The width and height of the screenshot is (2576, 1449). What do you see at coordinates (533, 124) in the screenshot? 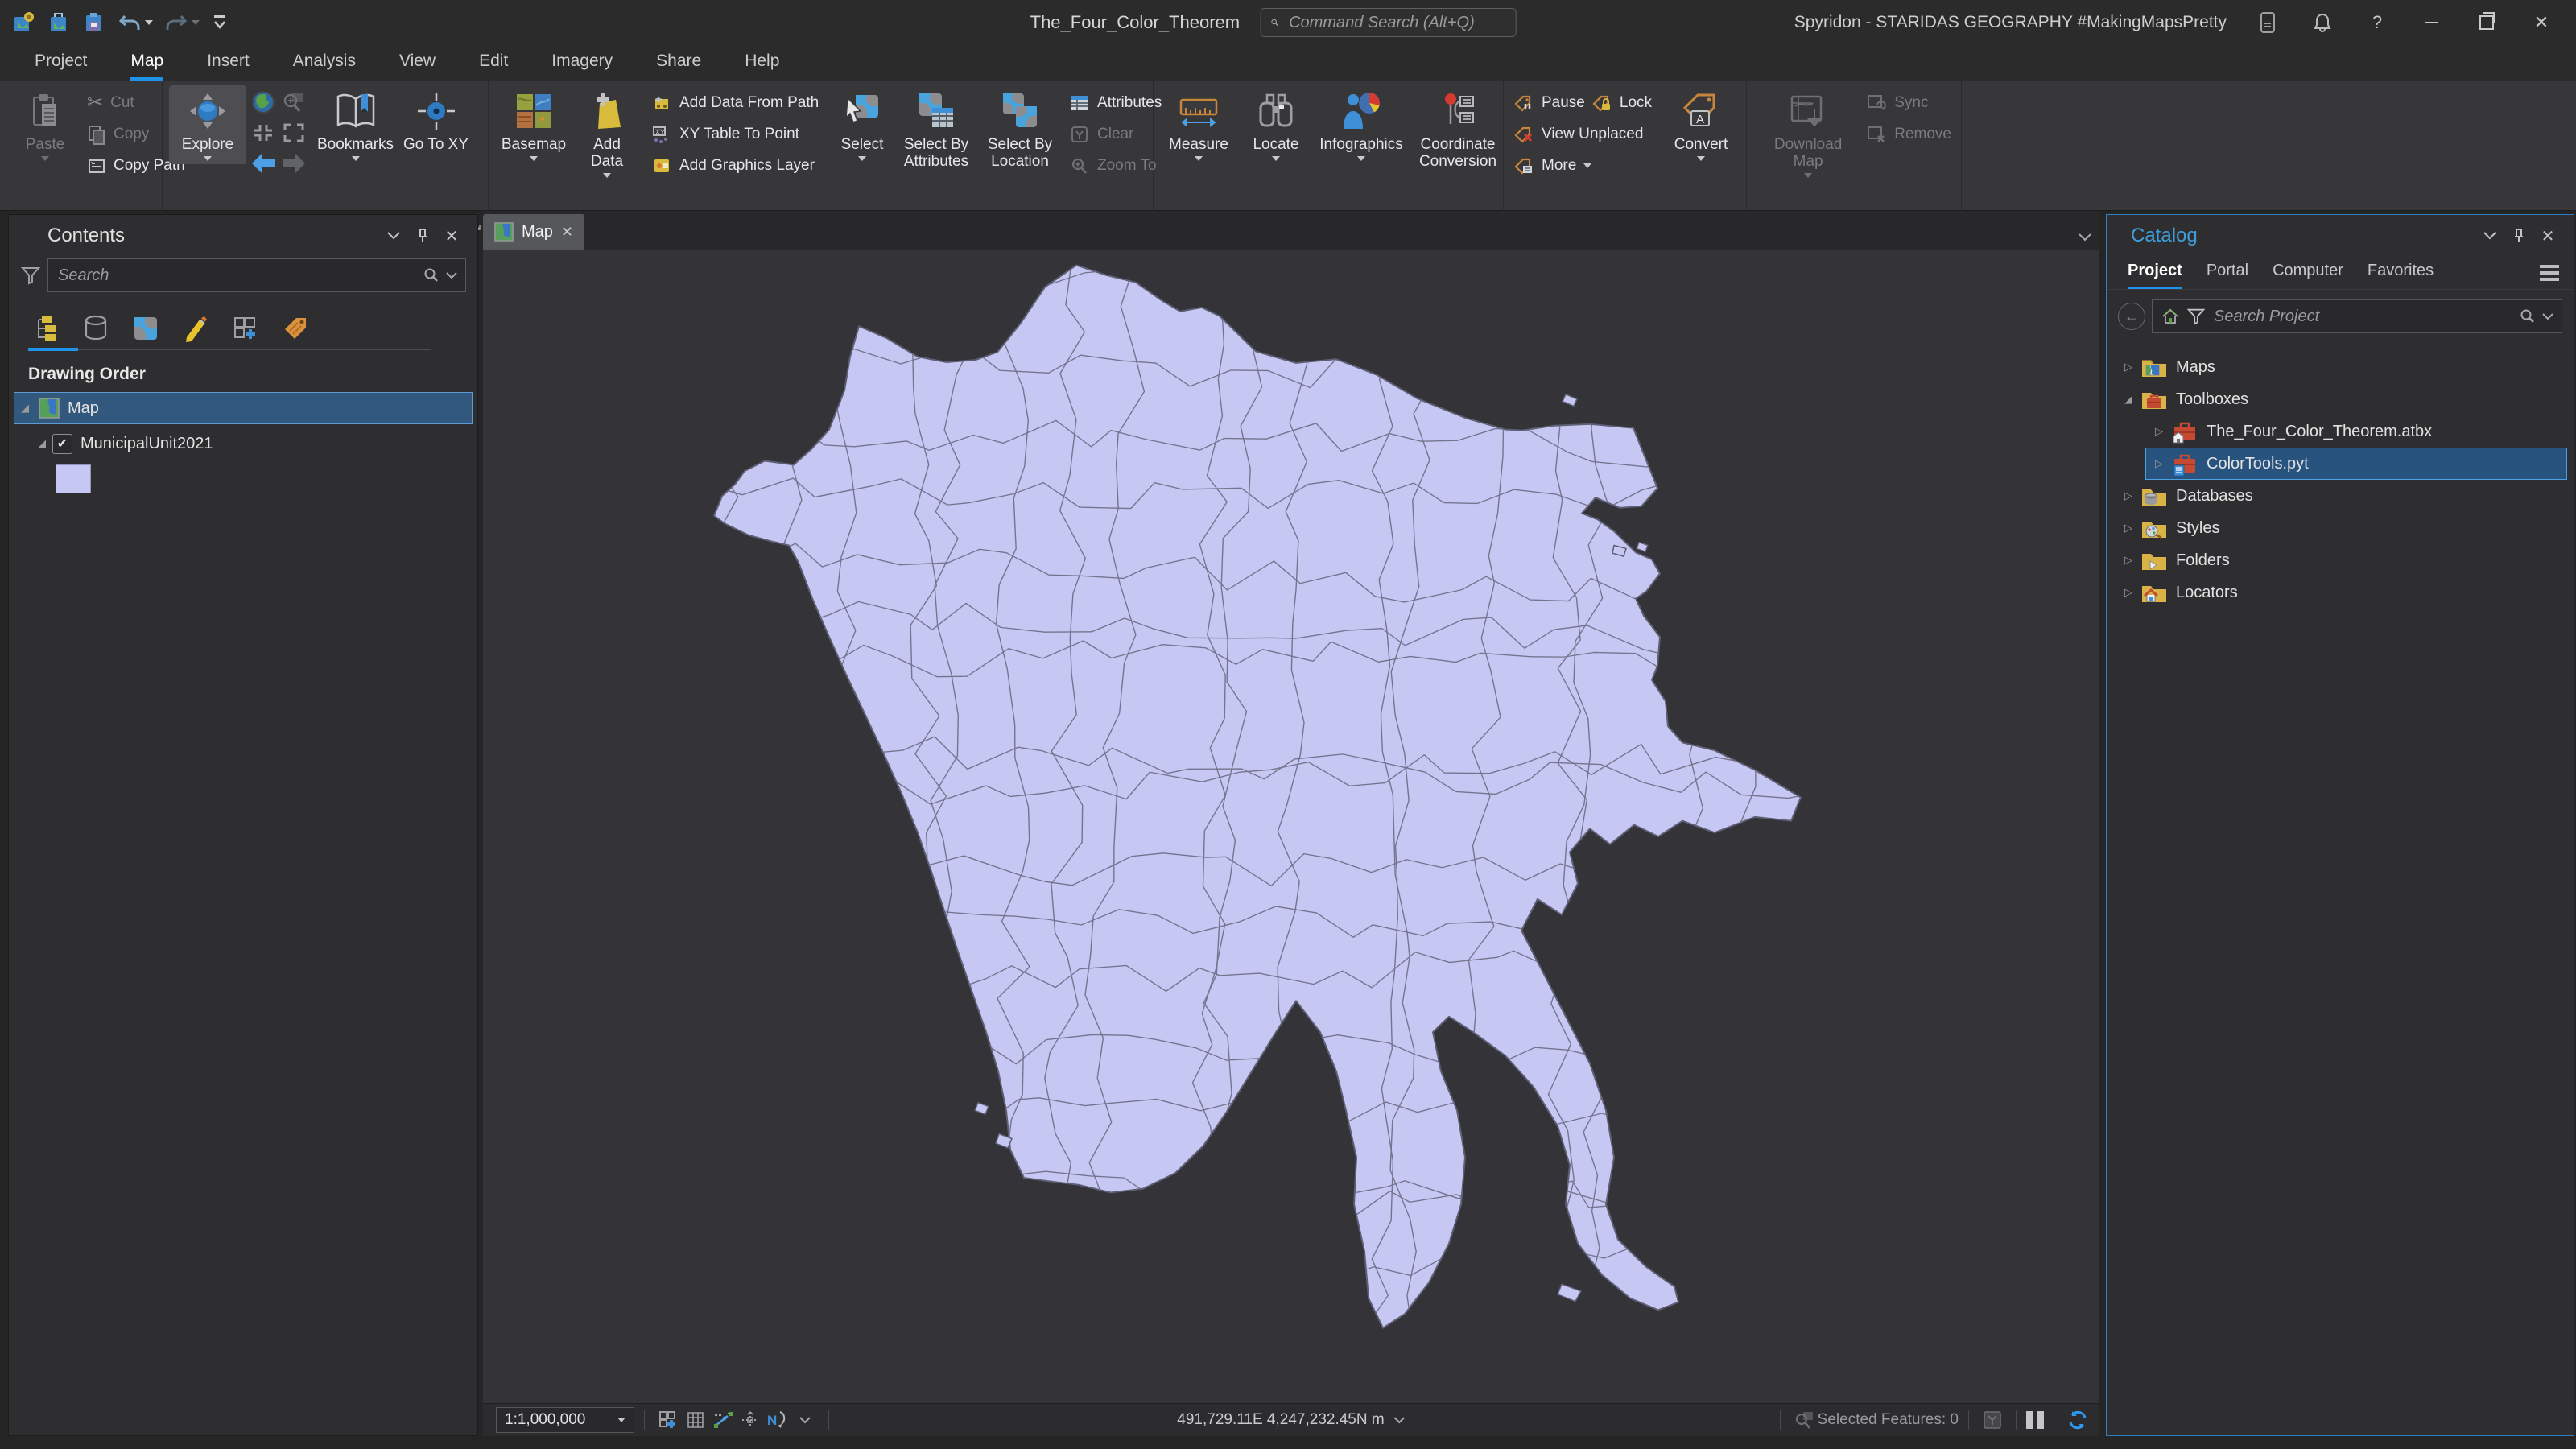
I see `basemap-button: Basemap` at bounding box center [533, 124].